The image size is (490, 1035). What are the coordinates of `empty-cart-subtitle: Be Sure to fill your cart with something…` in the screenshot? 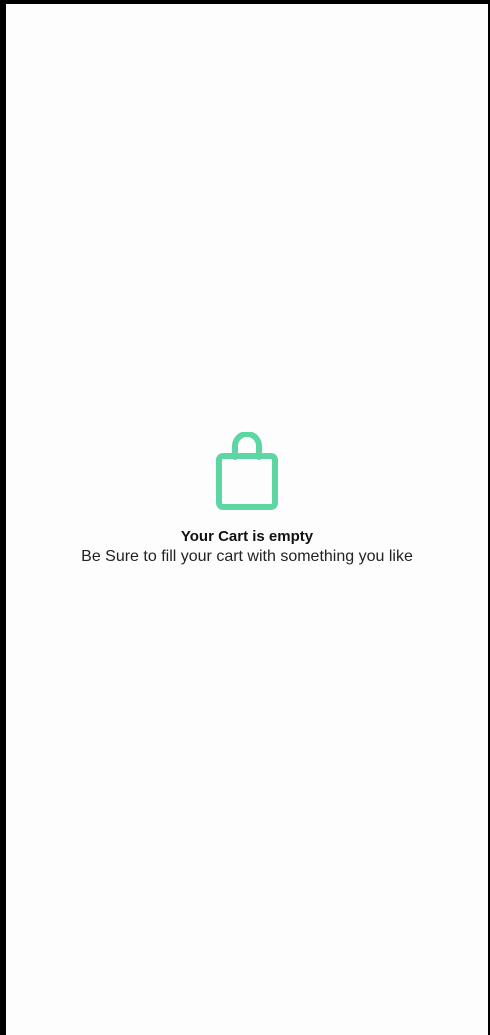 It's located at (247, 556).